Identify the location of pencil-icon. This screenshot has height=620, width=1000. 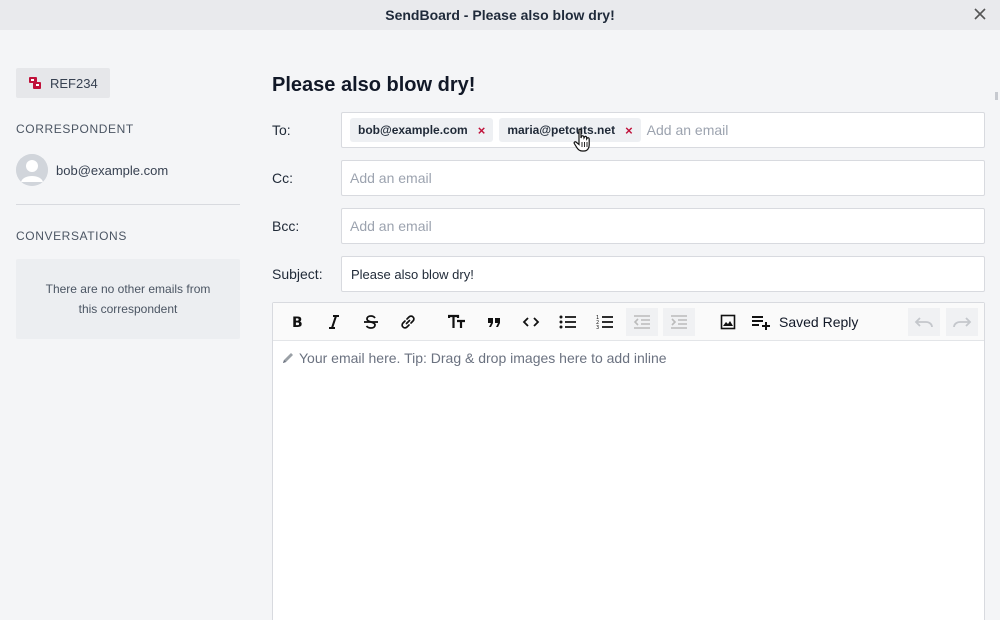
(288, 358).